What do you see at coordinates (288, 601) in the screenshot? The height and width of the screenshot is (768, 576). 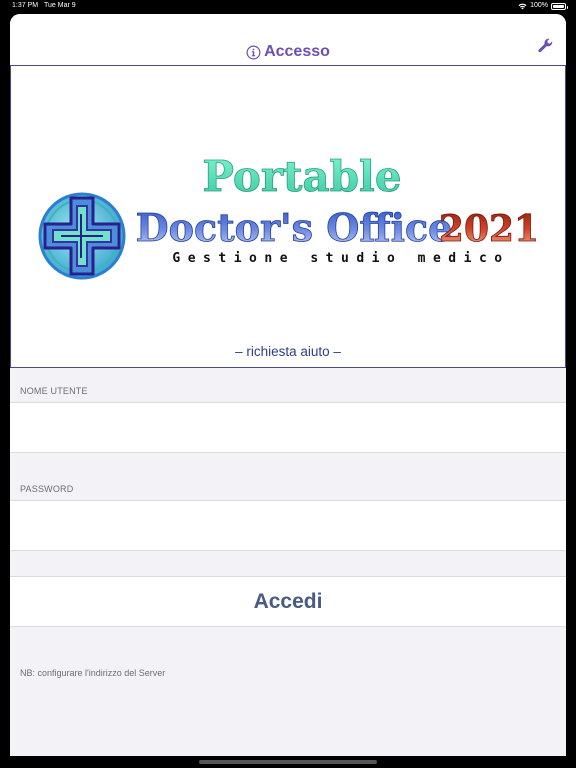 I see `login-button: Accedi` at bounding box center [288, 601].